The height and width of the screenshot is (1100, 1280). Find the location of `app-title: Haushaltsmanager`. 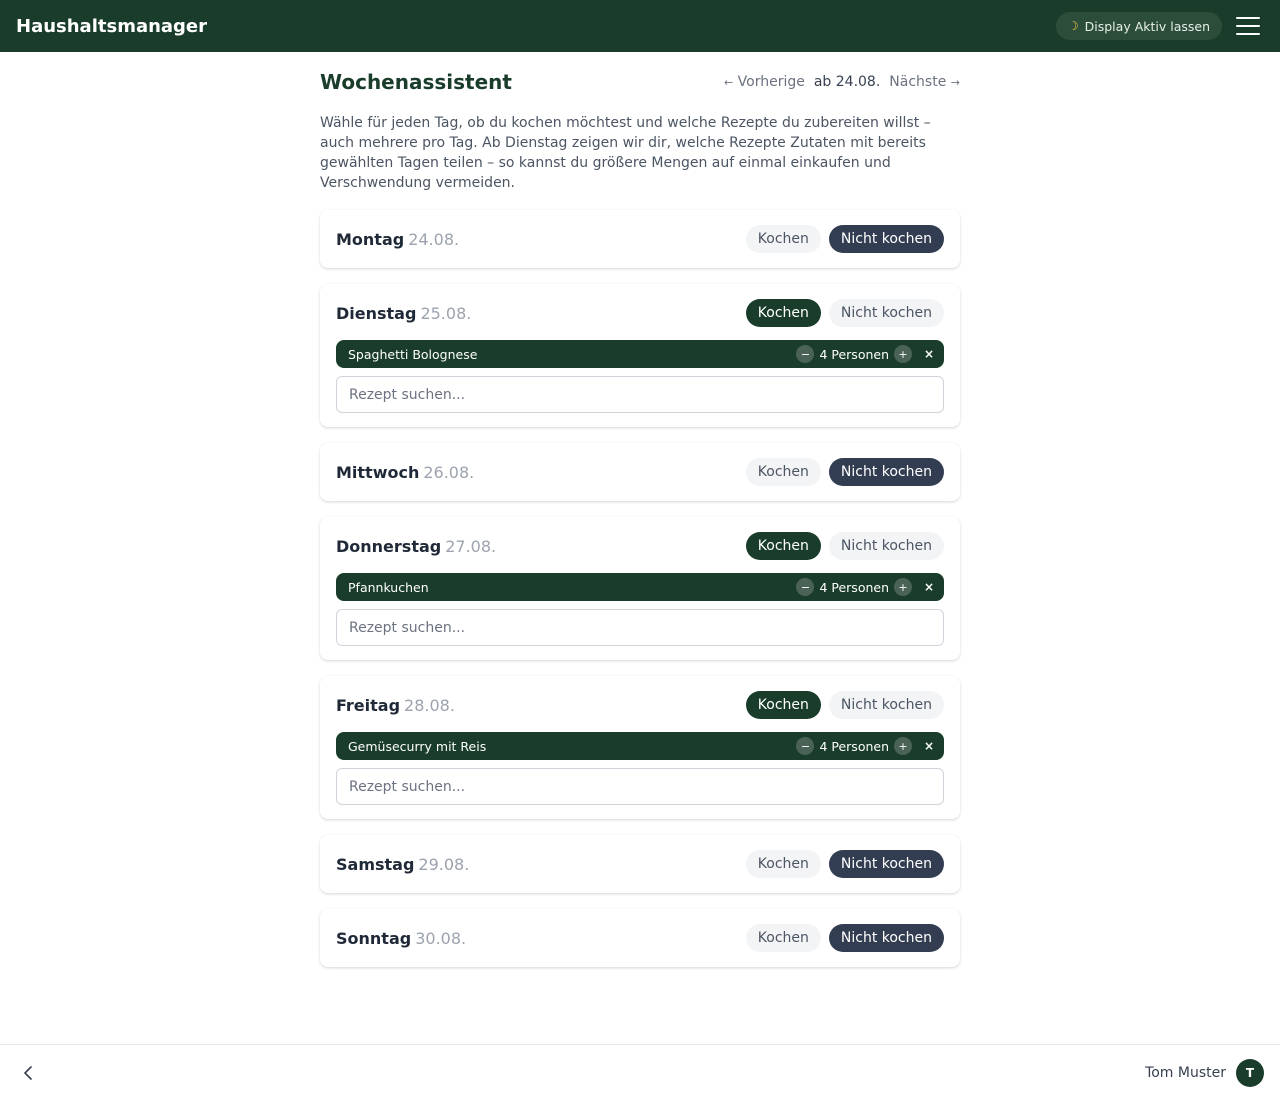

app-title: Haushaltsmanager is located at coordinates (112, 26).